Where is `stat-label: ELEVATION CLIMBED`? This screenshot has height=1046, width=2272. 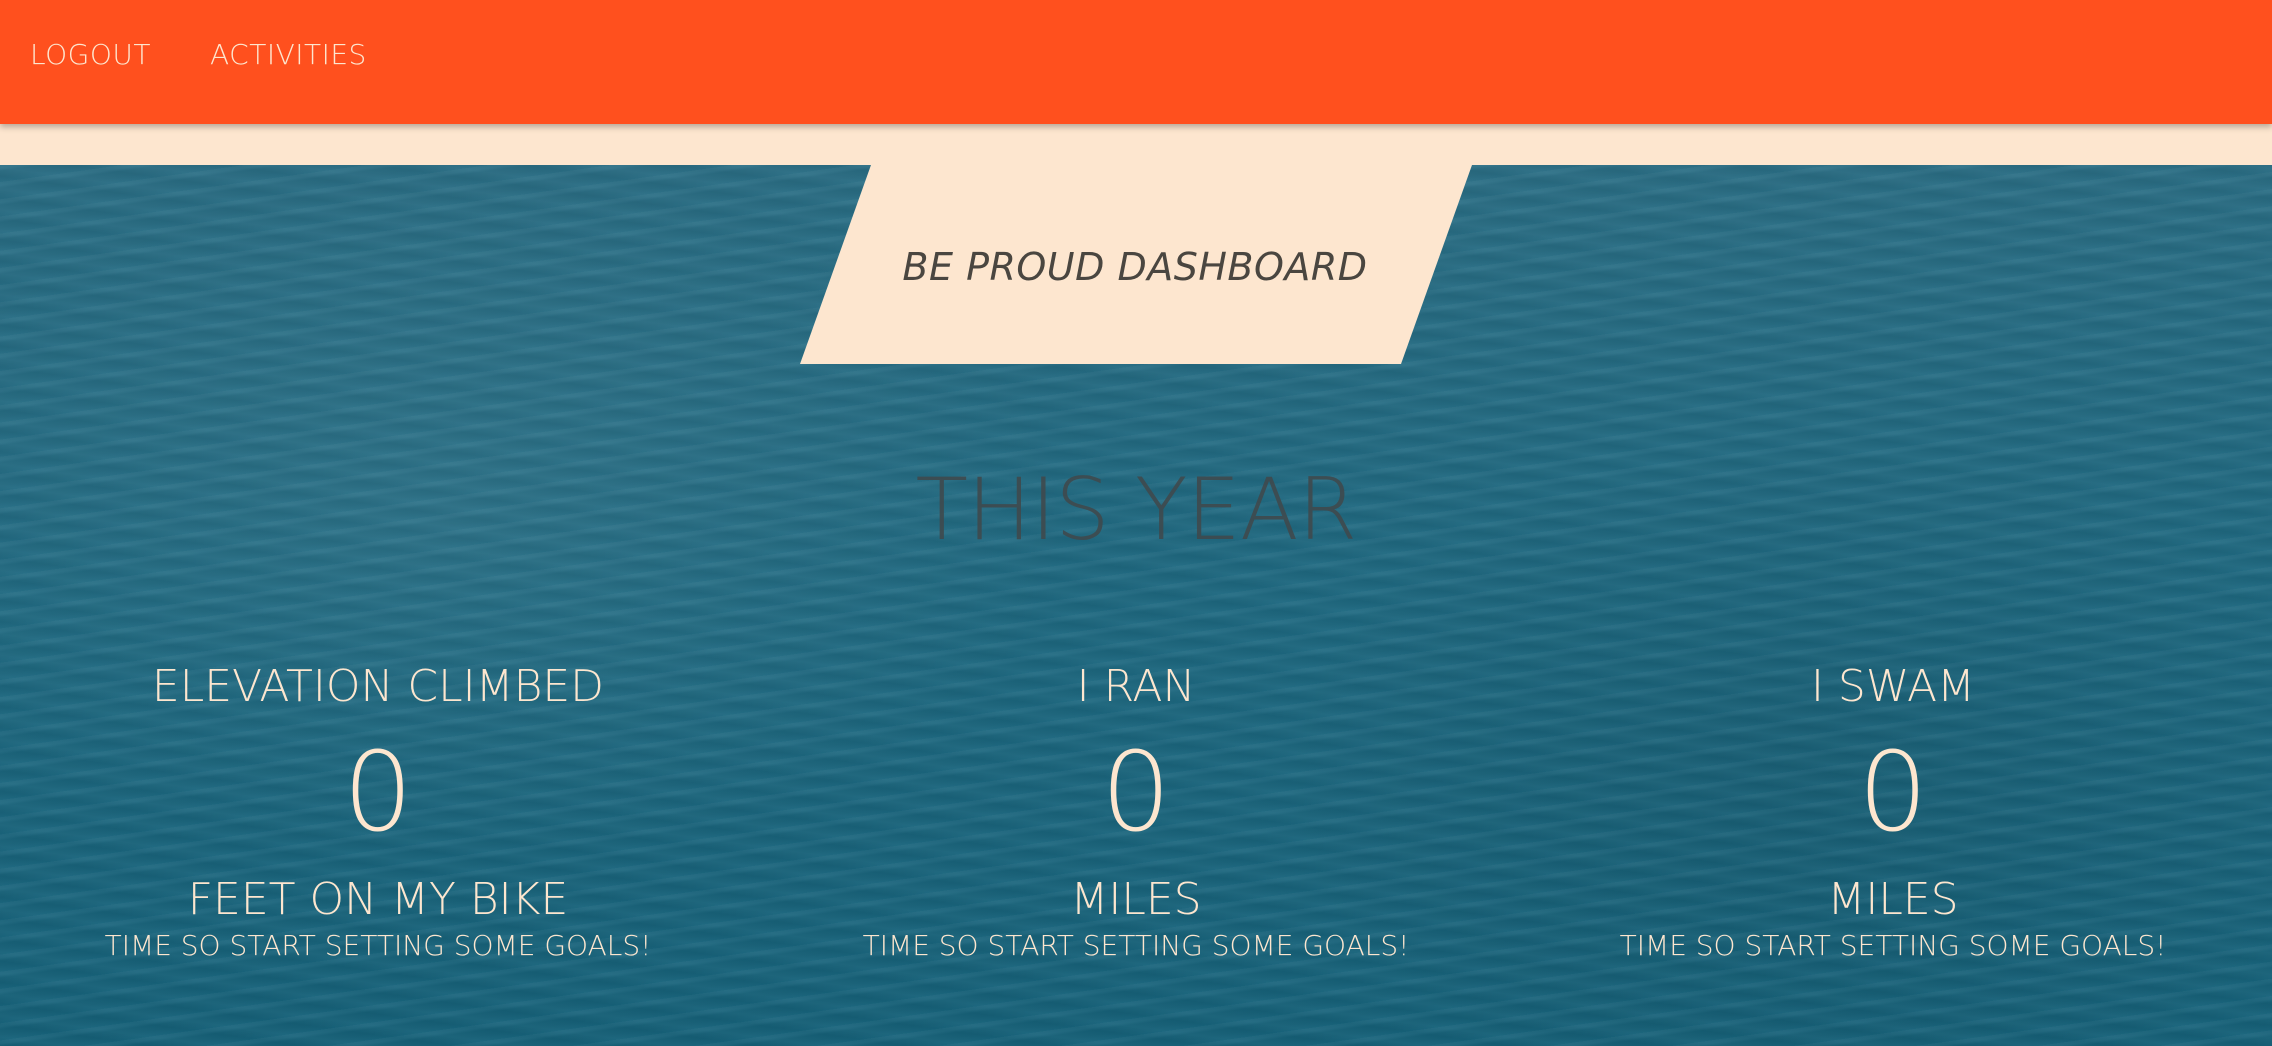 stat-label: ELEVATION CLIMBED is located at coordinates (378, 686).